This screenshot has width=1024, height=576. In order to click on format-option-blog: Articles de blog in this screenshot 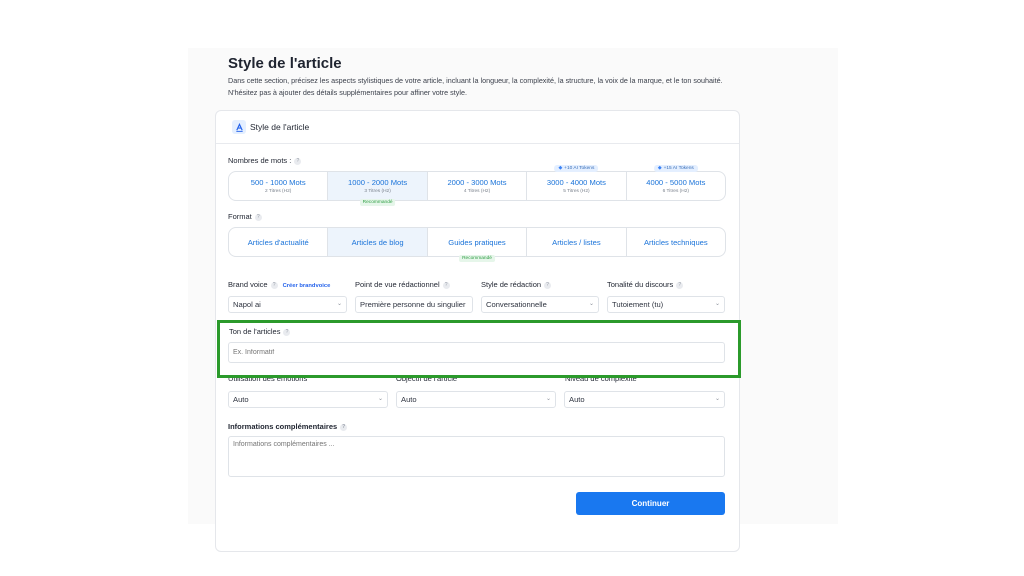, I will do `click(378, 242)`.